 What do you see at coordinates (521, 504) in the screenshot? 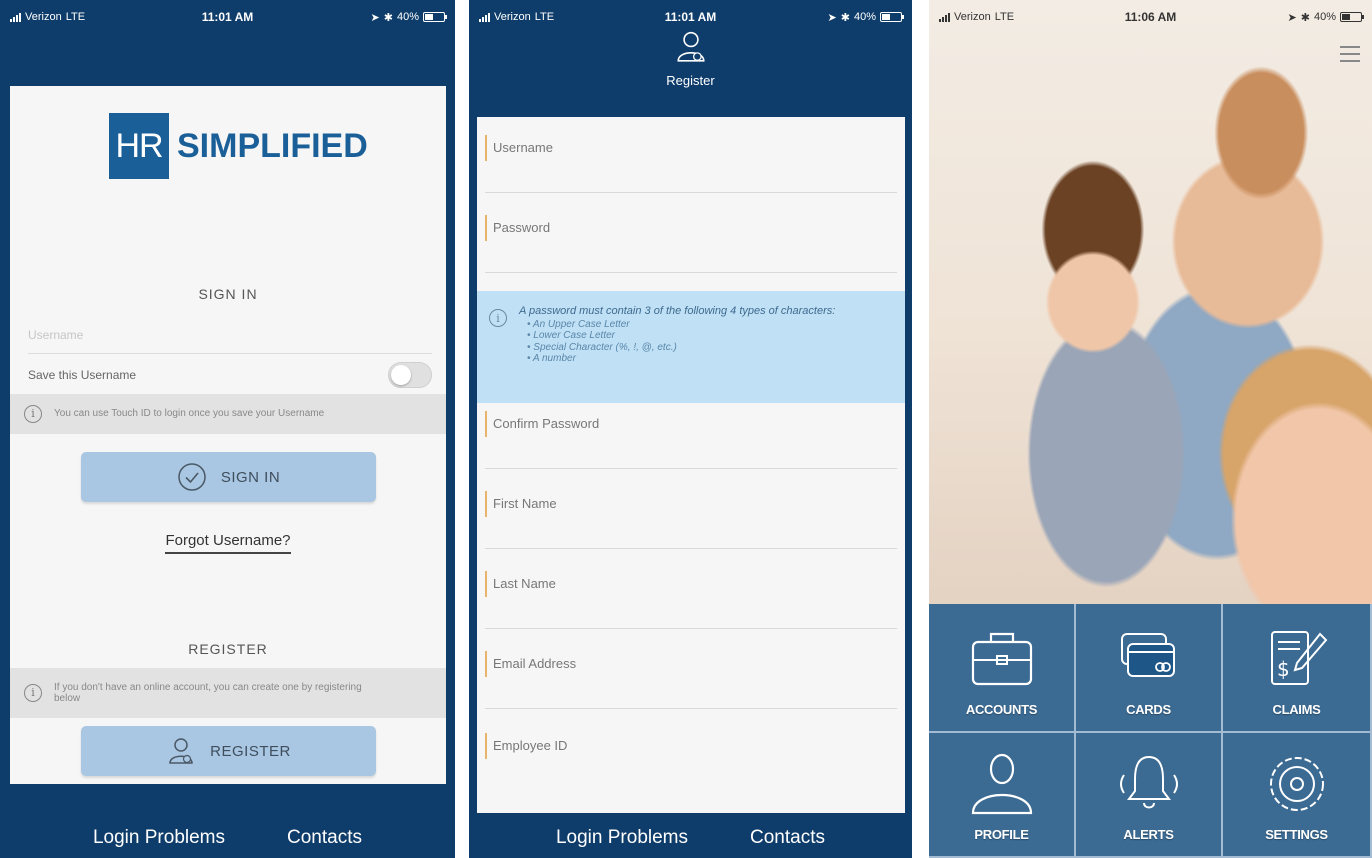
I see `first-name-field-label: First Name` at bounding box center [521, 504].